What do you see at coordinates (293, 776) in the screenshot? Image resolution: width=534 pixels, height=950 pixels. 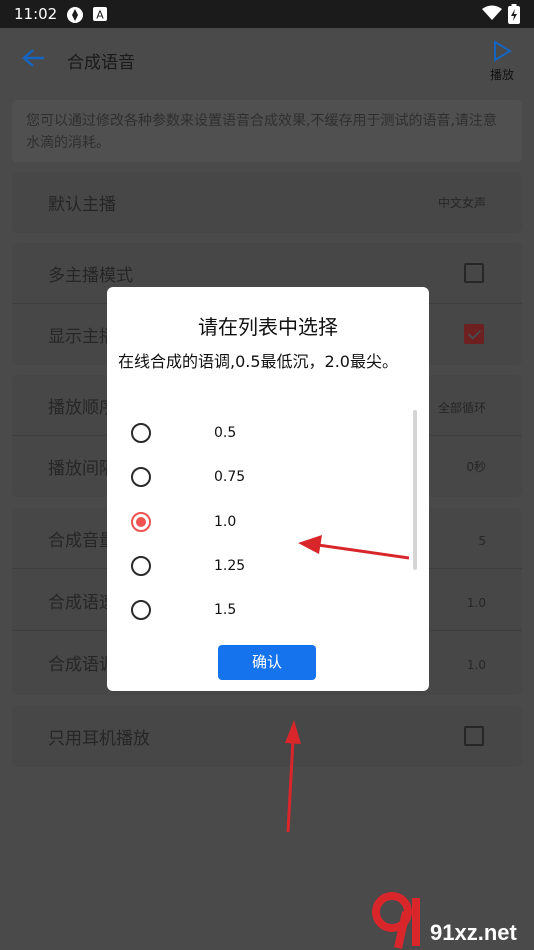 I see `annotation-arrow-to-confirm` at bounding box center [293, 776].